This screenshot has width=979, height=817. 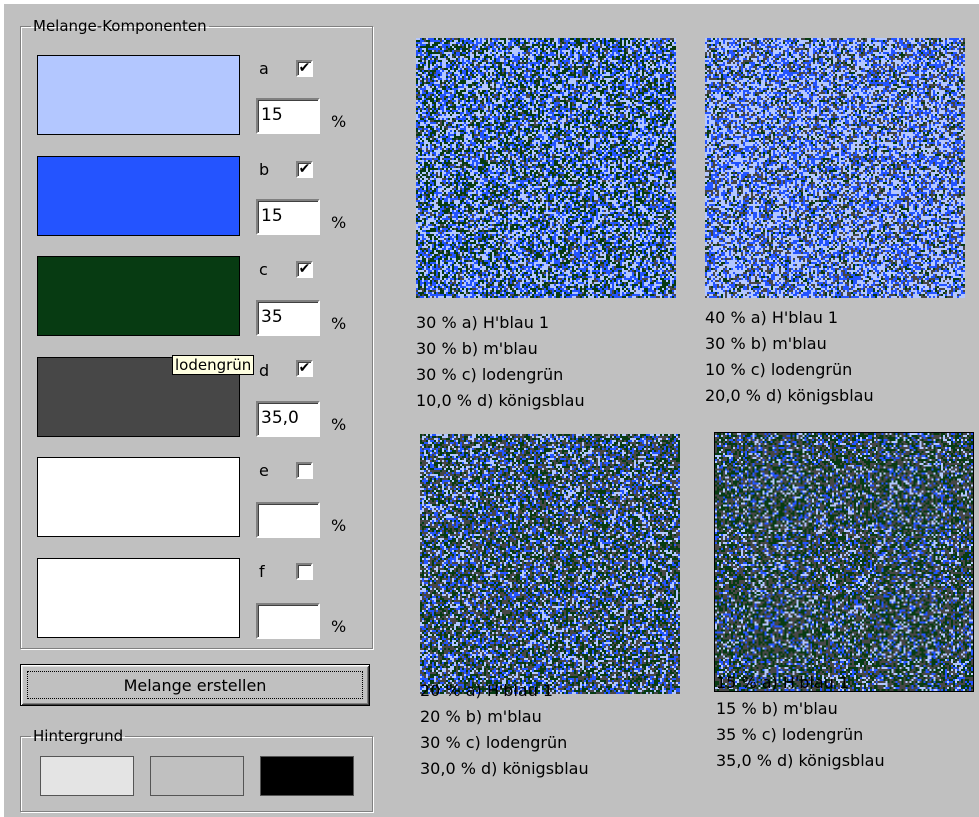 What do you see at coordinates (78, 736) in the screenshot?
I see `background-title: Hintergrund` at bounding box center [78, 736].